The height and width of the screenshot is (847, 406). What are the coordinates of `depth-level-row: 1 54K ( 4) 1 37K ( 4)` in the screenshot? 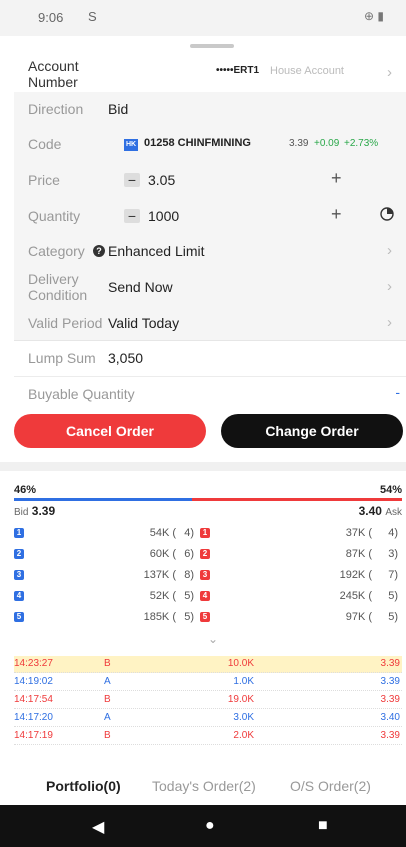 It's located at (208, 534).